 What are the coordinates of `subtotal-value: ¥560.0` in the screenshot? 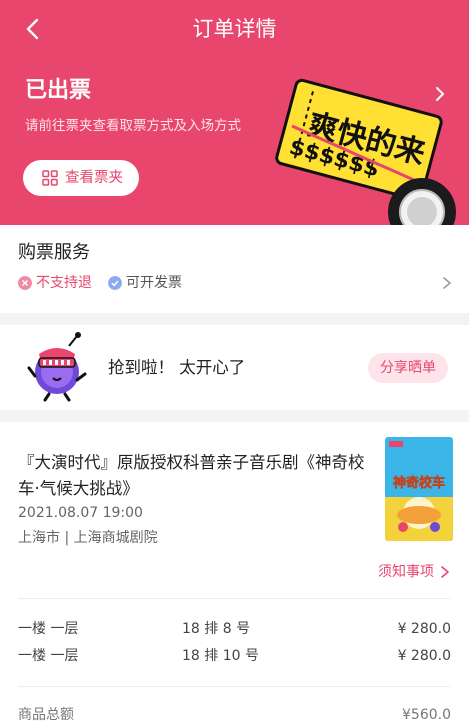 It's located at (426, 715).